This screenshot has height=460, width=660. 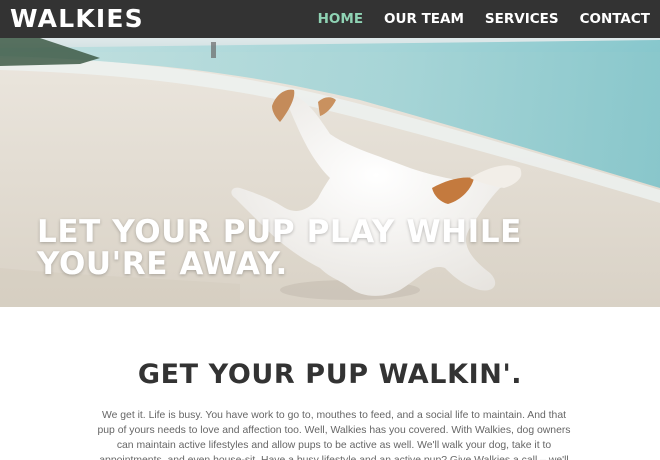 I want to click on nav-link-home: HOME, so click(x=340, y=19).